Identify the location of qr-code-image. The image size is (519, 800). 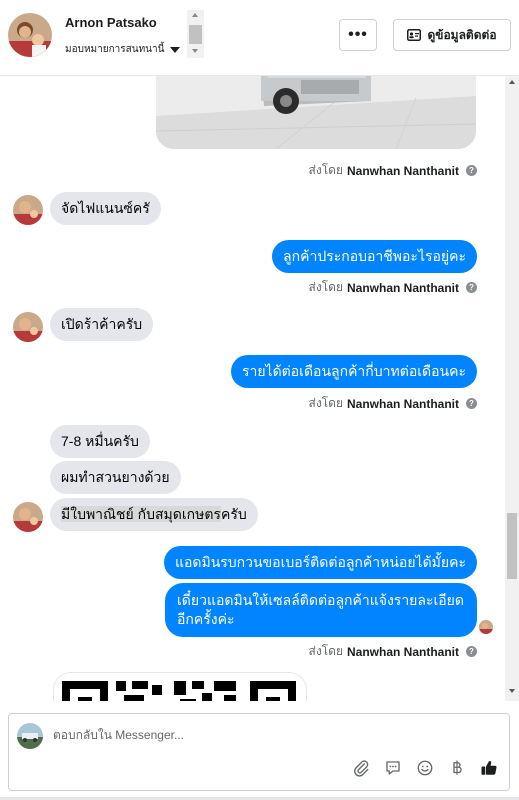
(180, 686).